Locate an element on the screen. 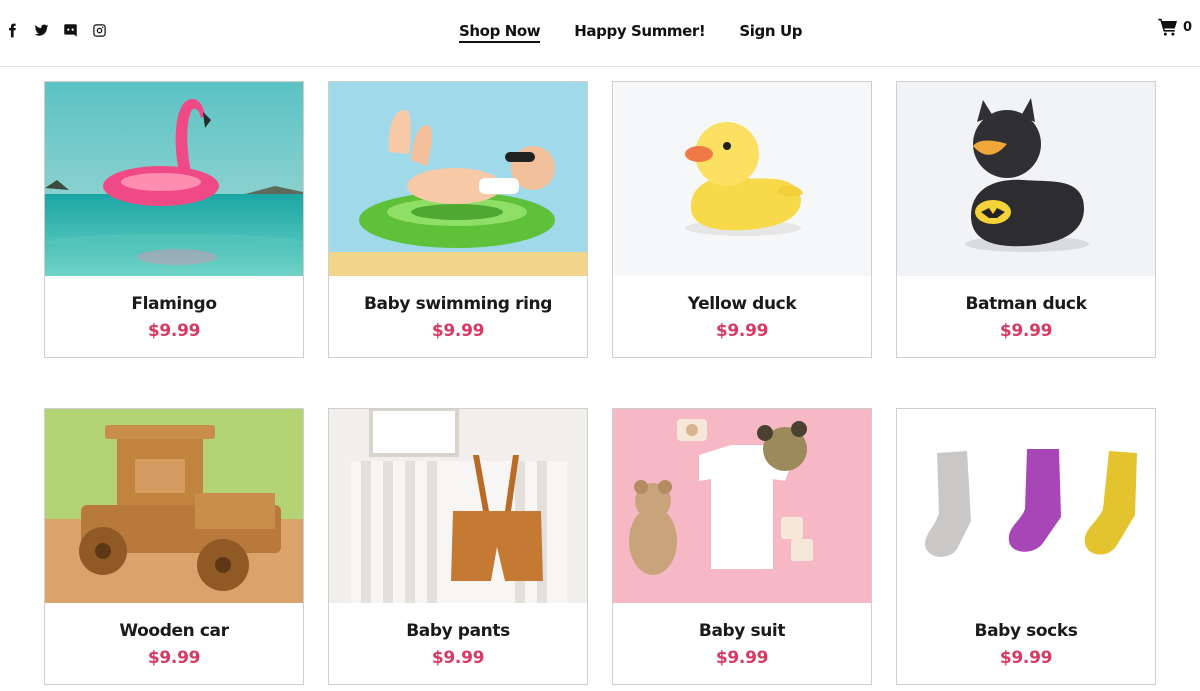 The width and height of the screenshot is (1200, 691). product-card-batman-duck: Batman duck $9.99 is located at coordinates (1026, 219).